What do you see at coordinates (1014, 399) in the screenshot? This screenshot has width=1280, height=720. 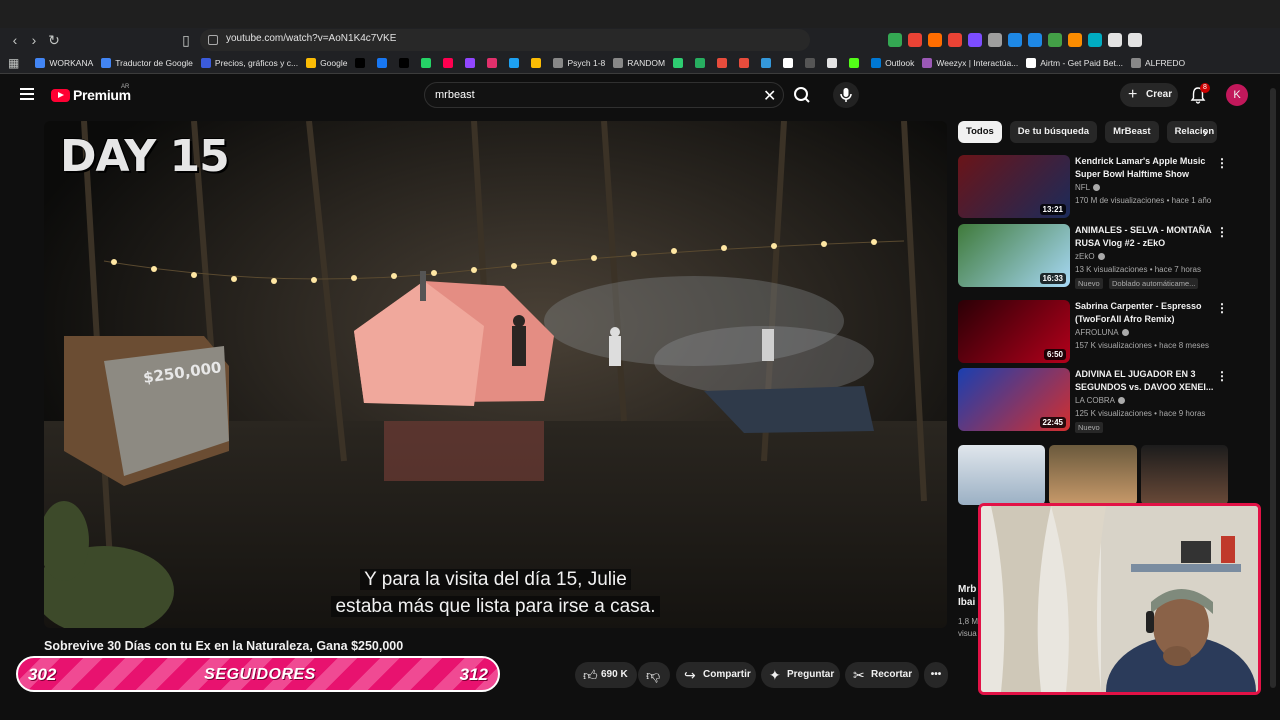 I see `video-thumbnail: 22:45` at bounding box center [1014, 399].